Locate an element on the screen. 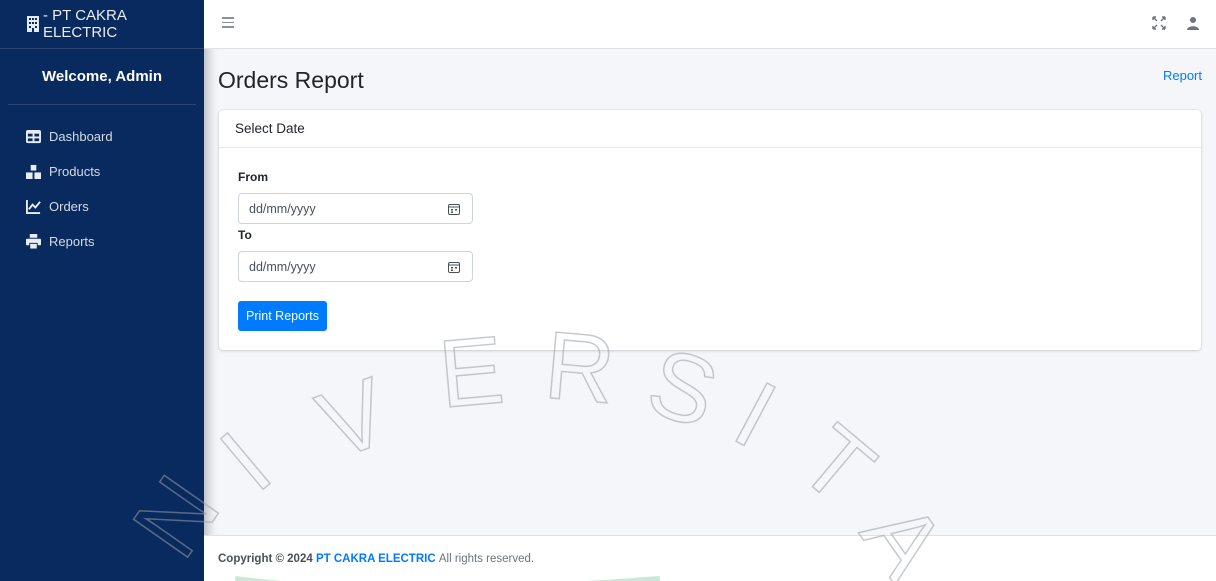 The width and height of the screenshot is (1216, 581). sidebar-item-products: Products is located at coordinates (102, 171).